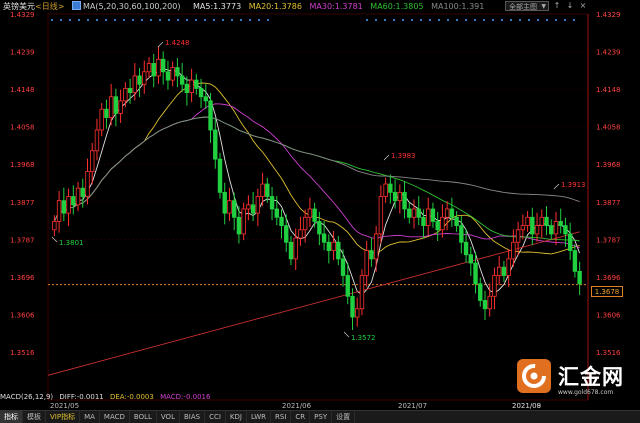  I want to click on arrow-down-icon: ↓, so click(570, 6).